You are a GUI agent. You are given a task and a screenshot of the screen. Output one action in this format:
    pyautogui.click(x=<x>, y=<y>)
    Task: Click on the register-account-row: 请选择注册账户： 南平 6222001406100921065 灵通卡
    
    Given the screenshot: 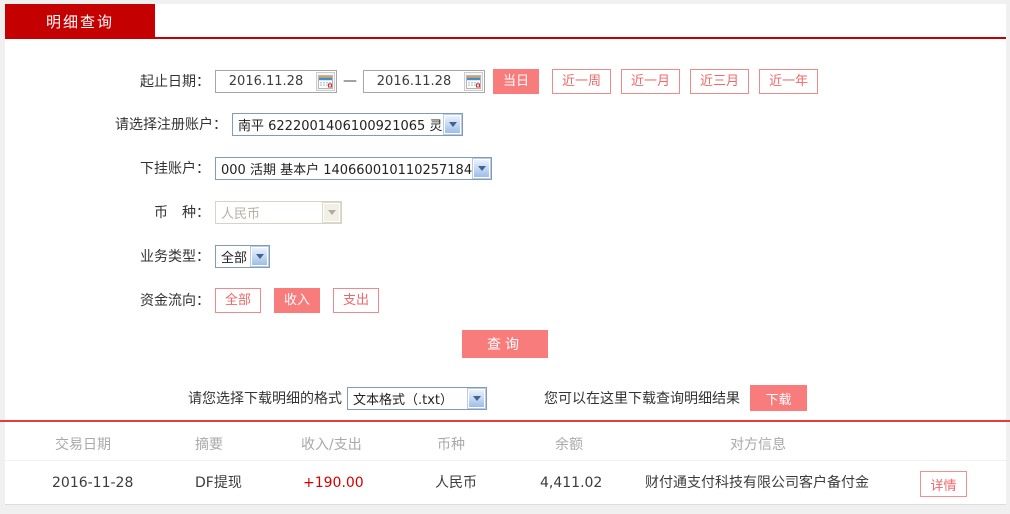 What is the action you would take?
    pyautogui.click(x=234, y=124)
    